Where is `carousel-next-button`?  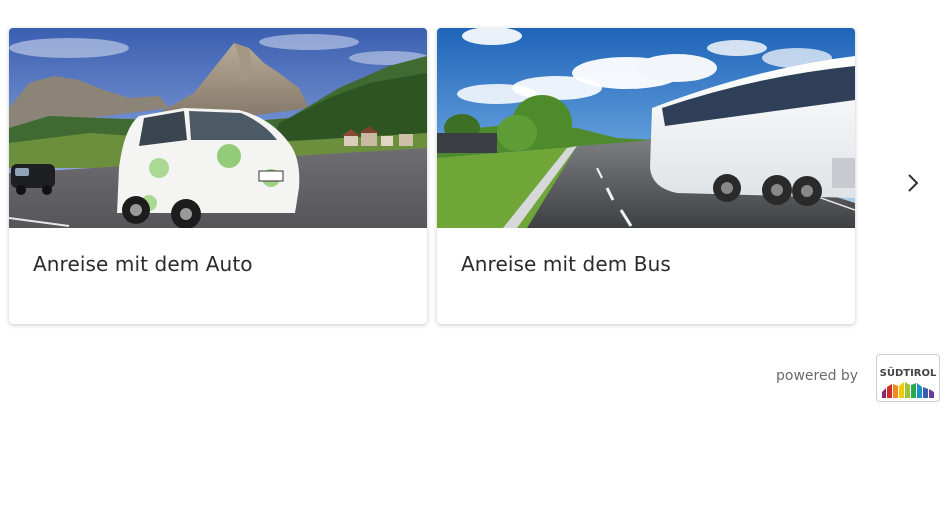
carousel-next-button is located at coordinates (913, 183).